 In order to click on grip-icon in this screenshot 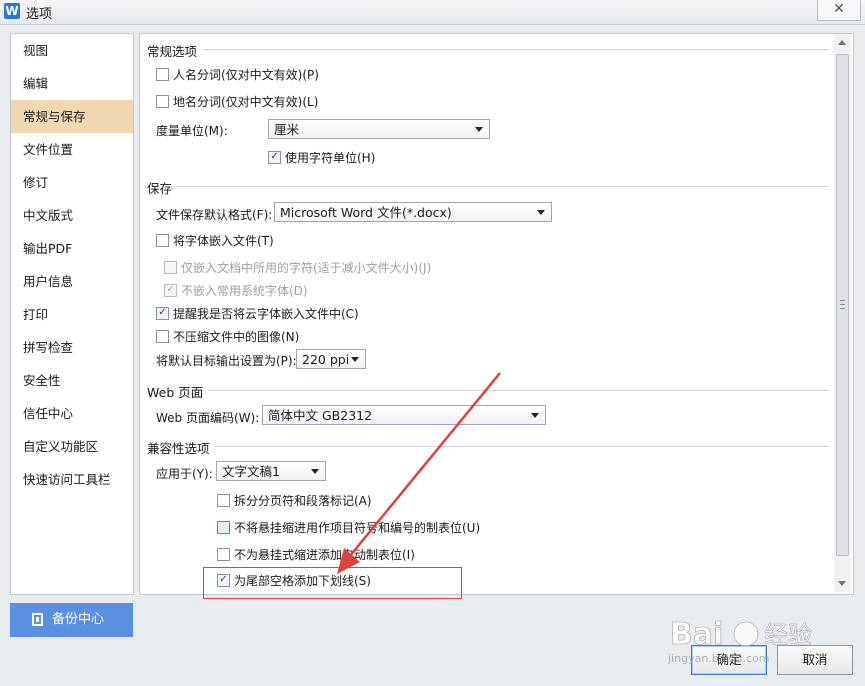, I will do `click(842, 304)`.